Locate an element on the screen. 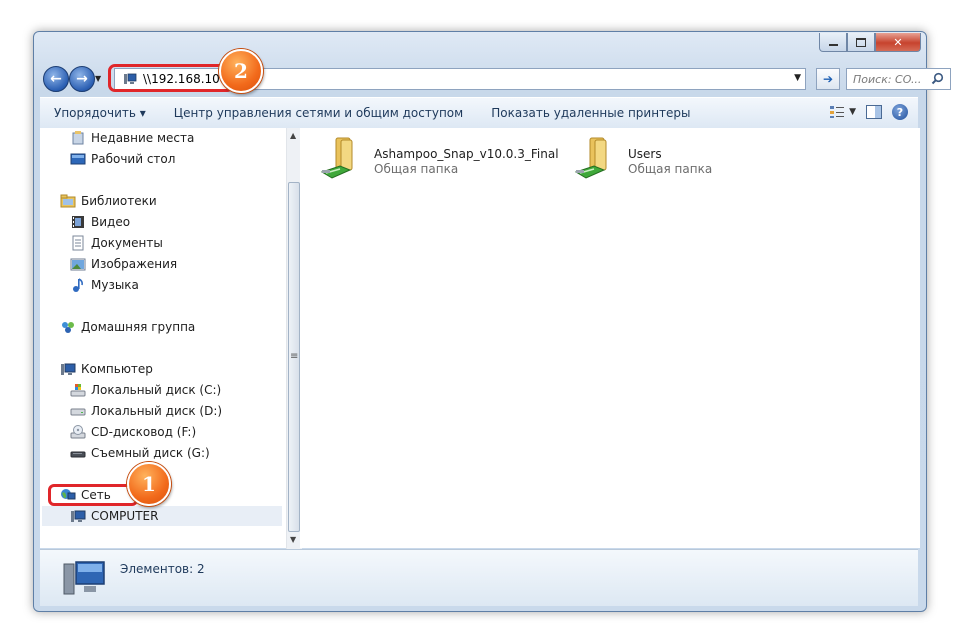 The width and height of the screenshot is (959, 644). sidebar-item-pictures: Изображения is located at coordinates (123, 264).